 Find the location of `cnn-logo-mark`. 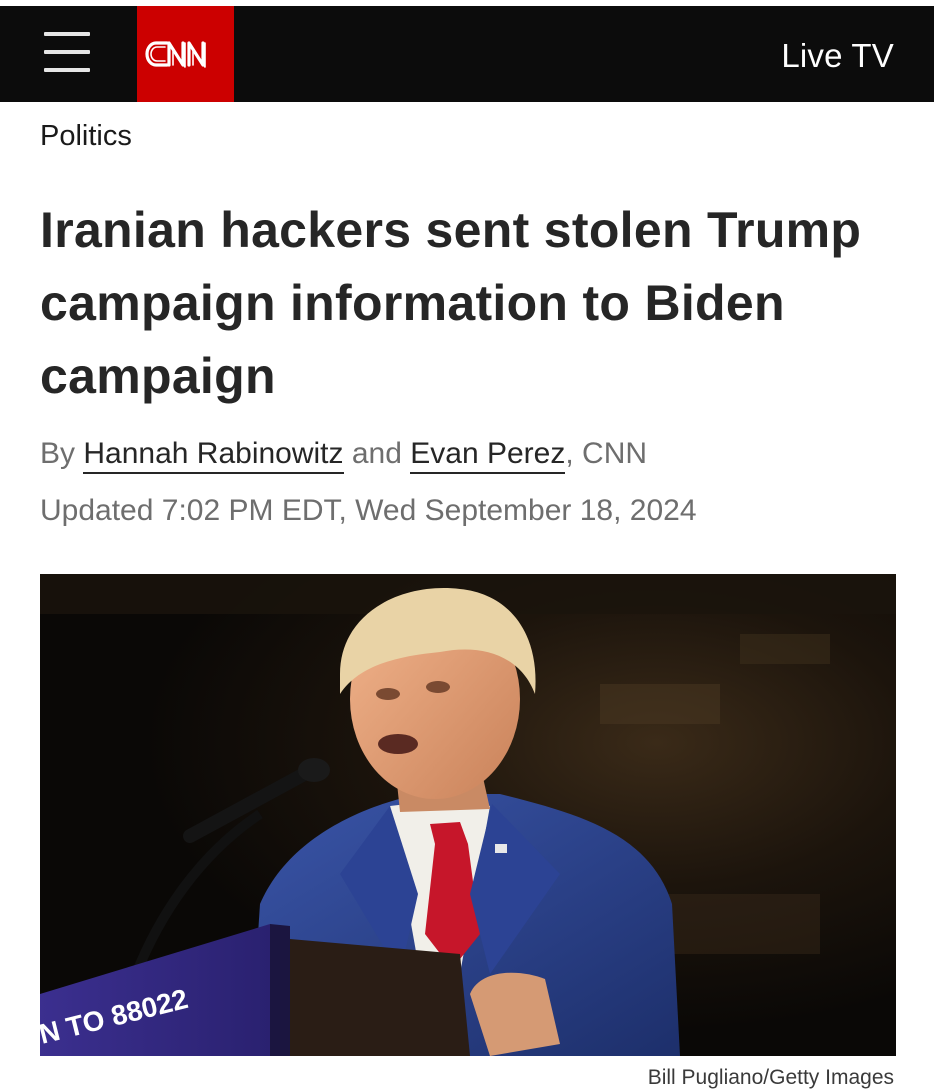

cnn-logo-mark is located at coordinates (175, 54).